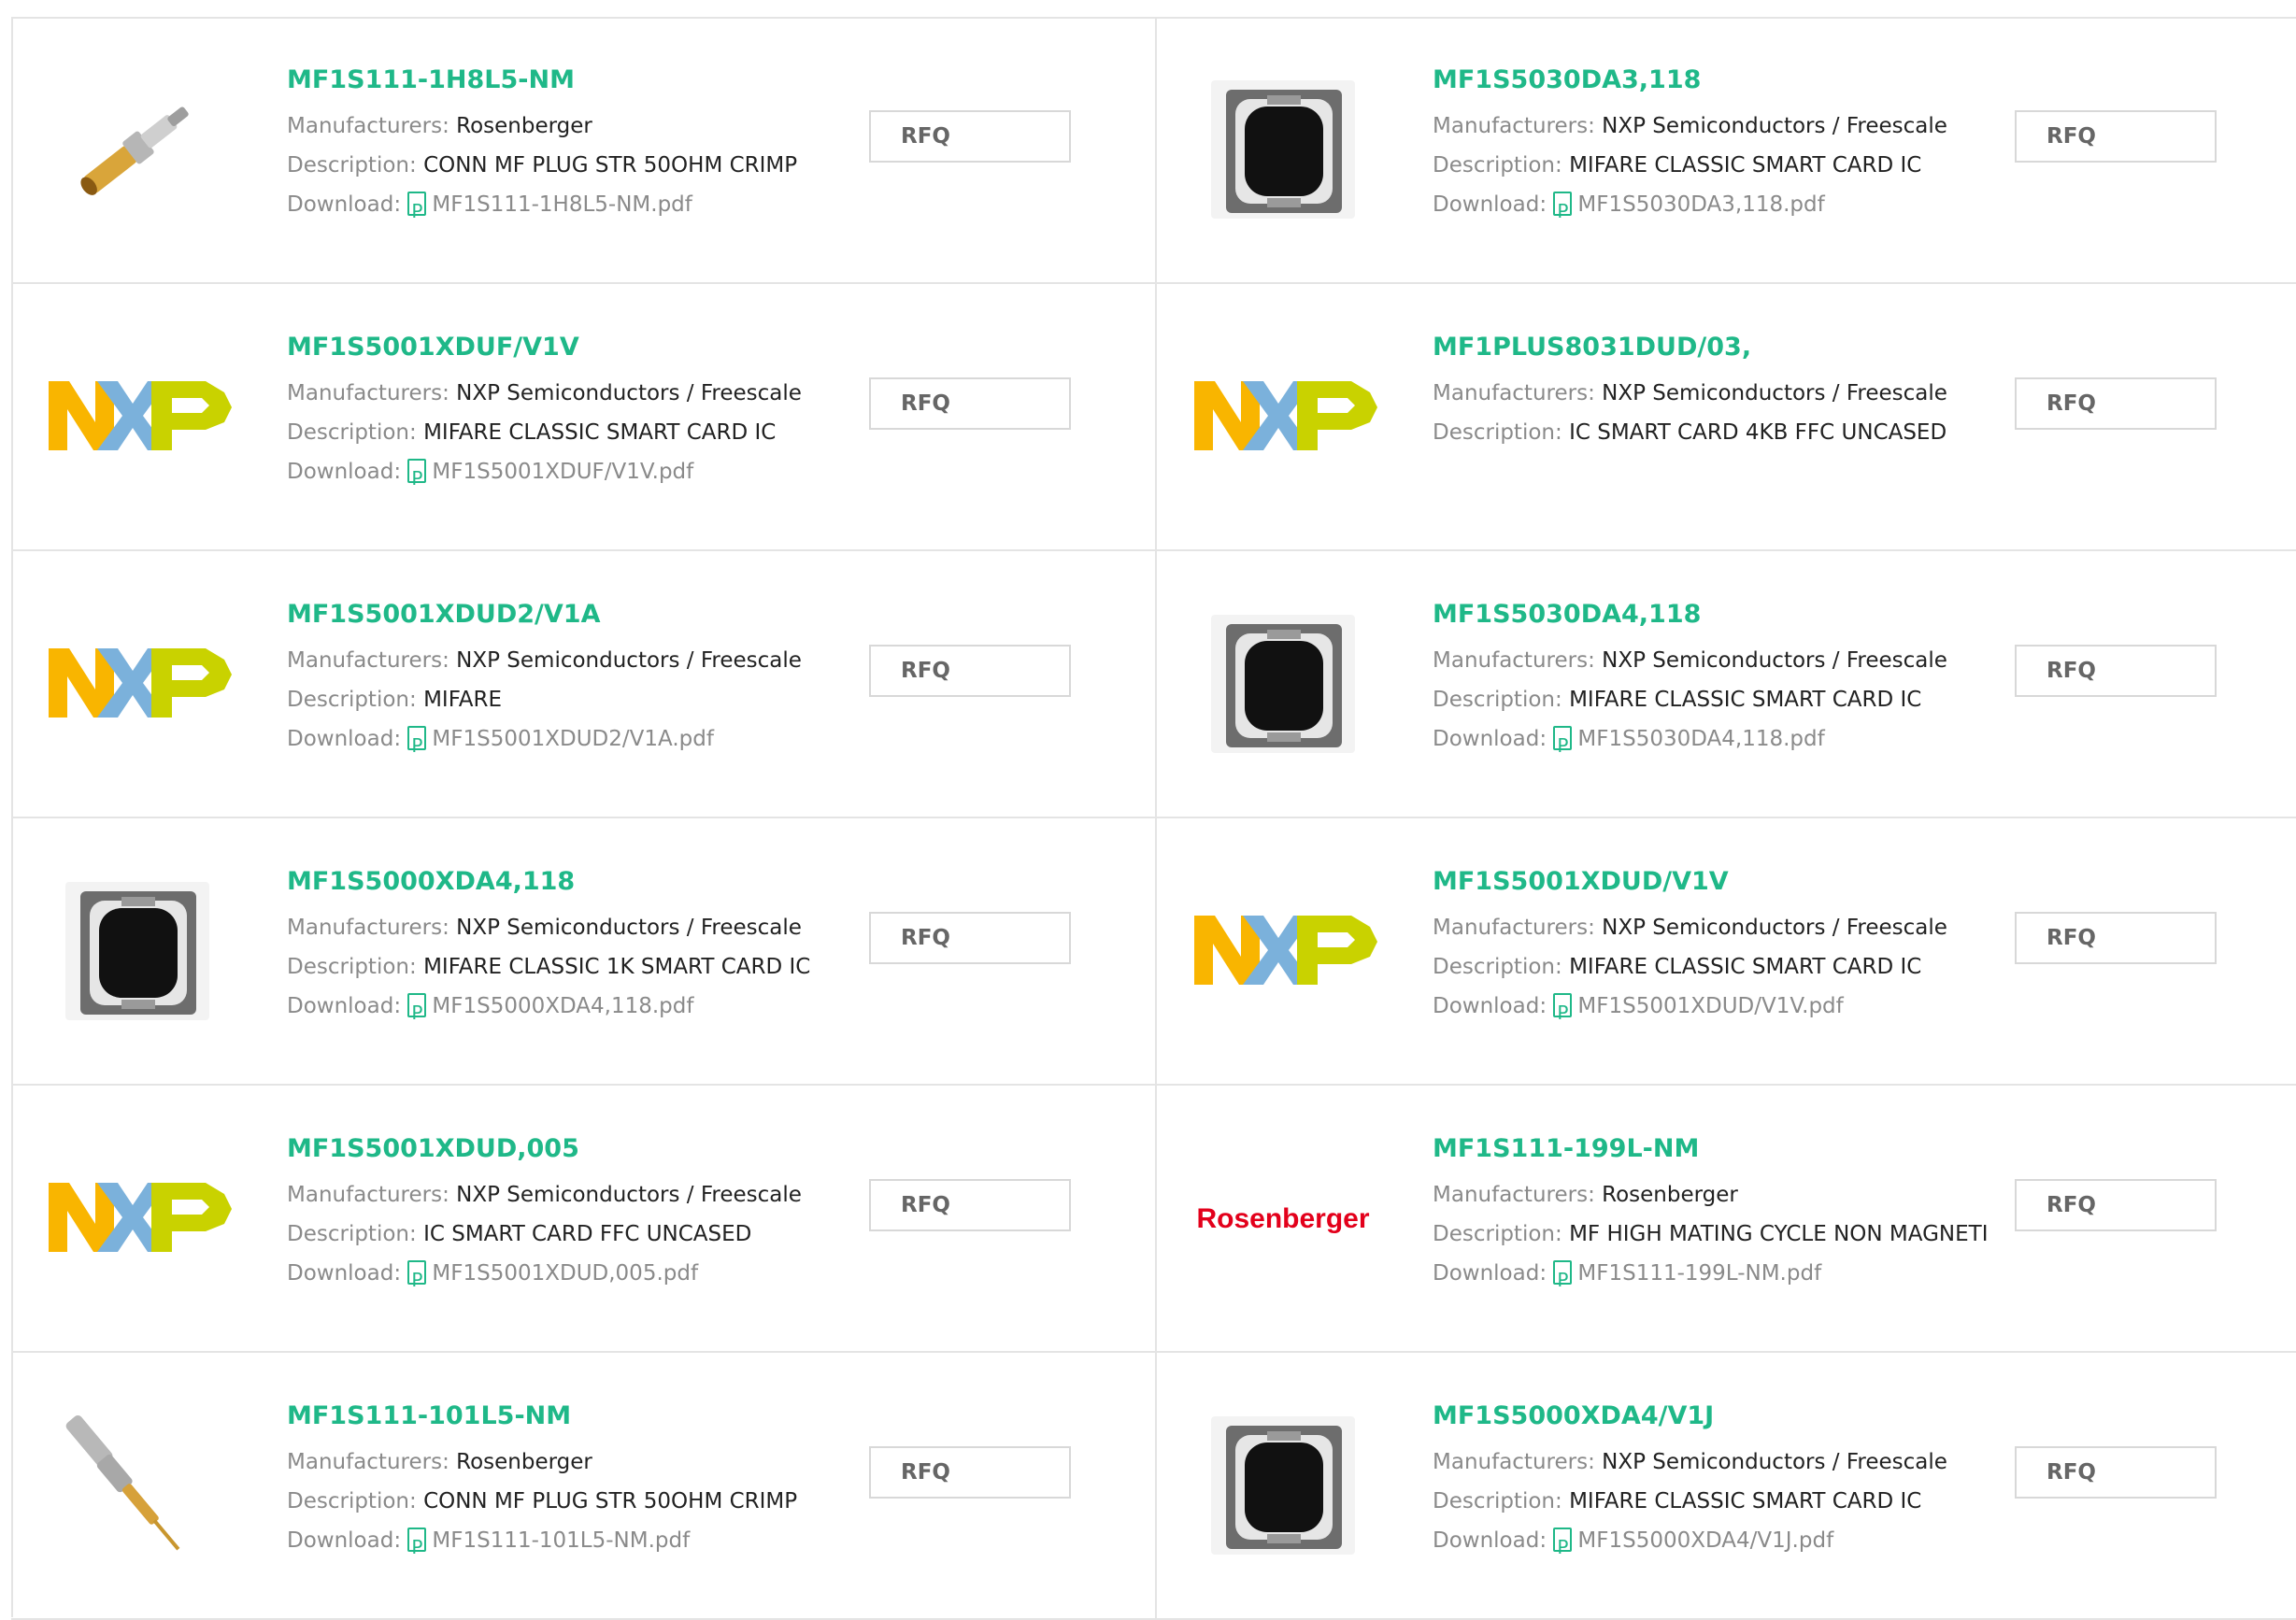 The height and width of the screenshot is (1620, 2296). I want to click on datasheet-link: MF1S5000XDA4/V1J.pdf, so click(1705, 1540).